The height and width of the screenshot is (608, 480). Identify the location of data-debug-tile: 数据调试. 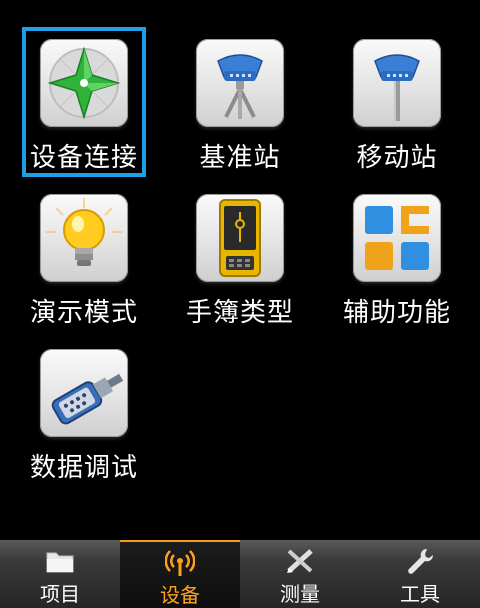
(84, 412).